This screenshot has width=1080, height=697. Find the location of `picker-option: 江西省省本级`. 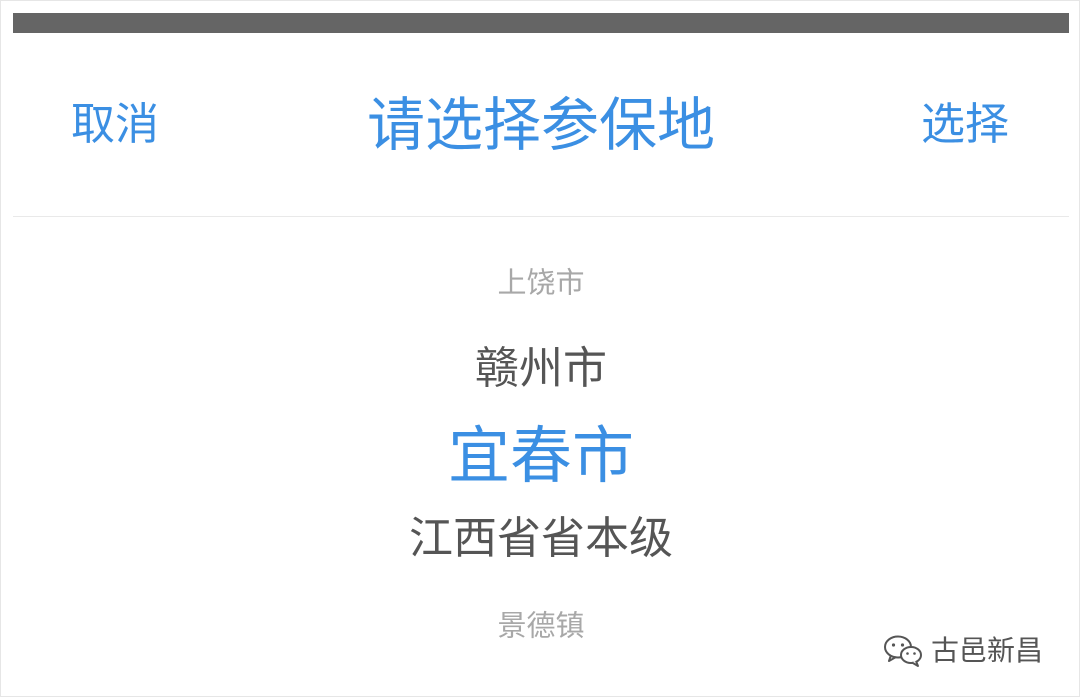

picker-option: 江西省省本级 is located at coordinates (541, 539).